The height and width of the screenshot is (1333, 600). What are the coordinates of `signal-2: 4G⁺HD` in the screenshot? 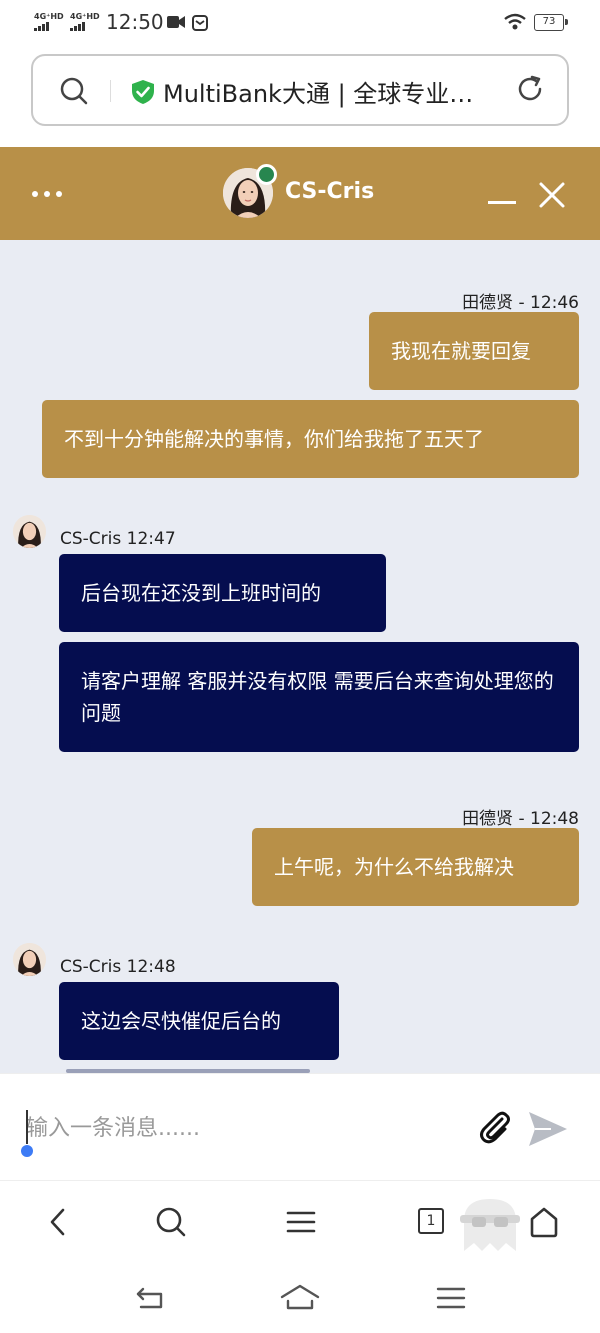 It's located at (85, 21).